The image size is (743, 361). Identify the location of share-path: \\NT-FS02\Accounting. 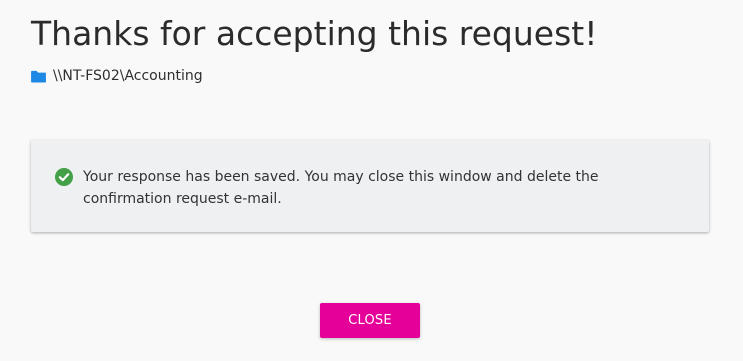
(117, 76).